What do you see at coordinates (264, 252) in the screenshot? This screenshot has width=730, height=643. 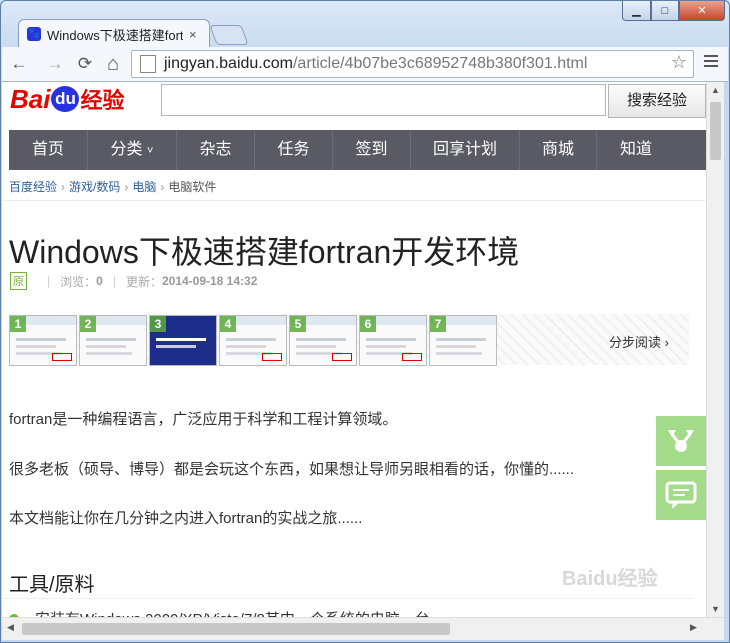 I see `page-title: Windows下极速搭建fortran开发环境` at bounding box center [264, 252].